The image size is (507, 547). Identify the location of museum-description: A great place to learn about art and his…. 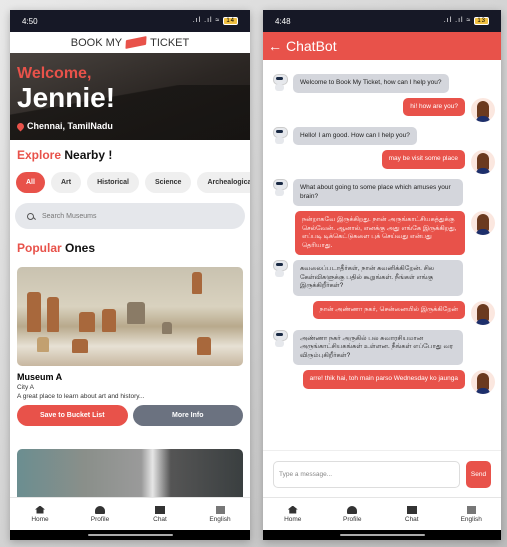
(81, 396).